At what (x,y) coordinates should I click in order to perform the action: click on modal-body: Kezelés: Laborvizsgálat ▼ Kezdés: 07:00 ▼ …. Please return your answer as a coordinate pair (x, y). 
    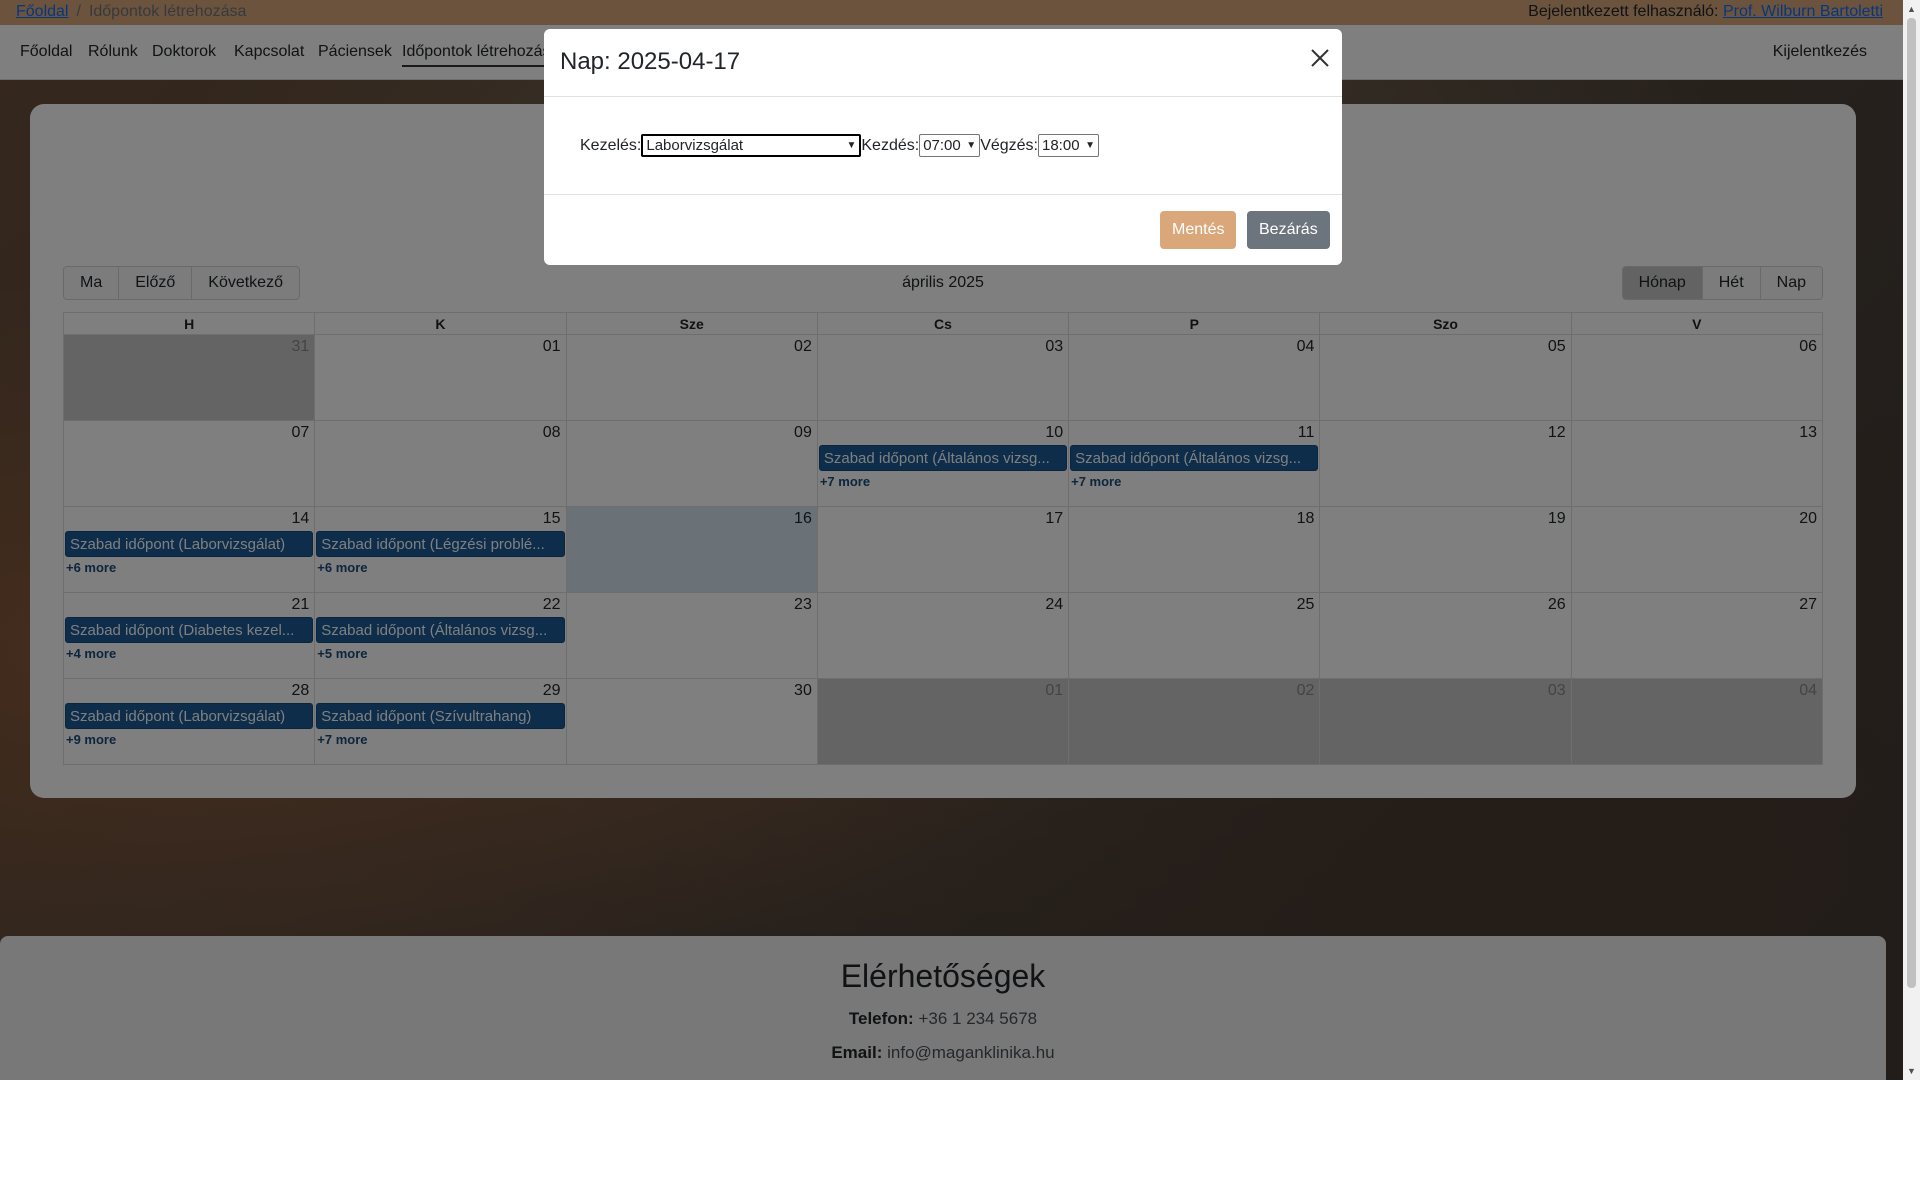
    Looking at the image, I should click on (943, 146).